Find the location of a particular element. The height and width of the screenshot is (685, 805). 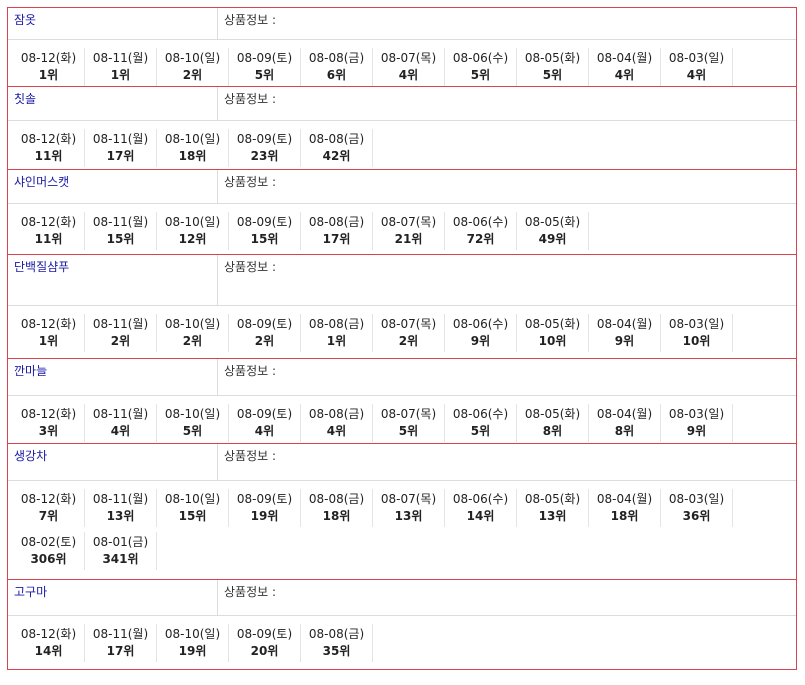

keyword-link: 깐마늘 is located at coordinates (113, 377).